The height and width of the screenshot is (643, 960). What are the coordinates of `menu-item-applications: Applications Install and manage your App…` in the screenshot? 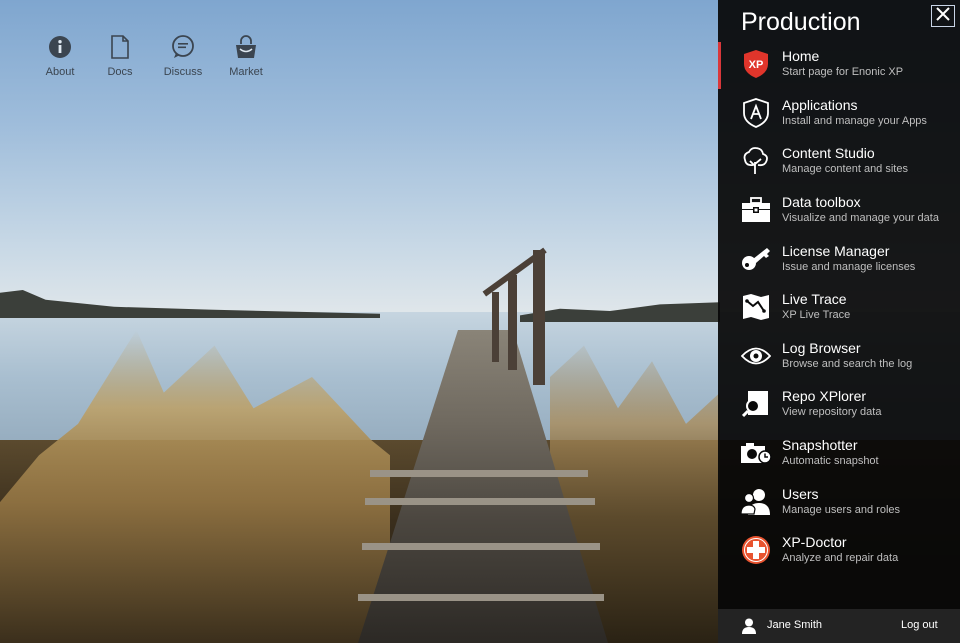 It's located at (839, 113).